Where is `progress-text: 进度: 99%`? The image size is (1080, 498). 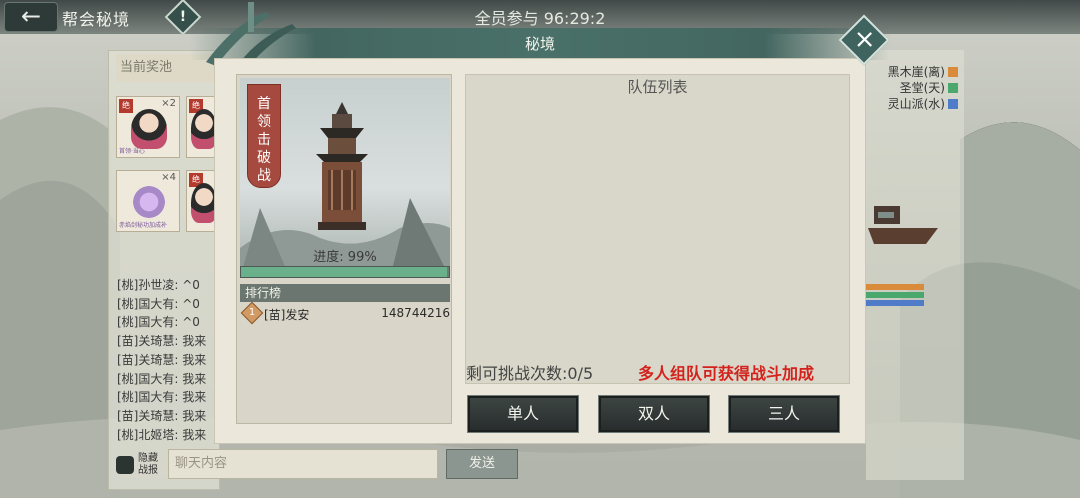
progress-text: 进度: 99% is located at coordinates (345, 257).